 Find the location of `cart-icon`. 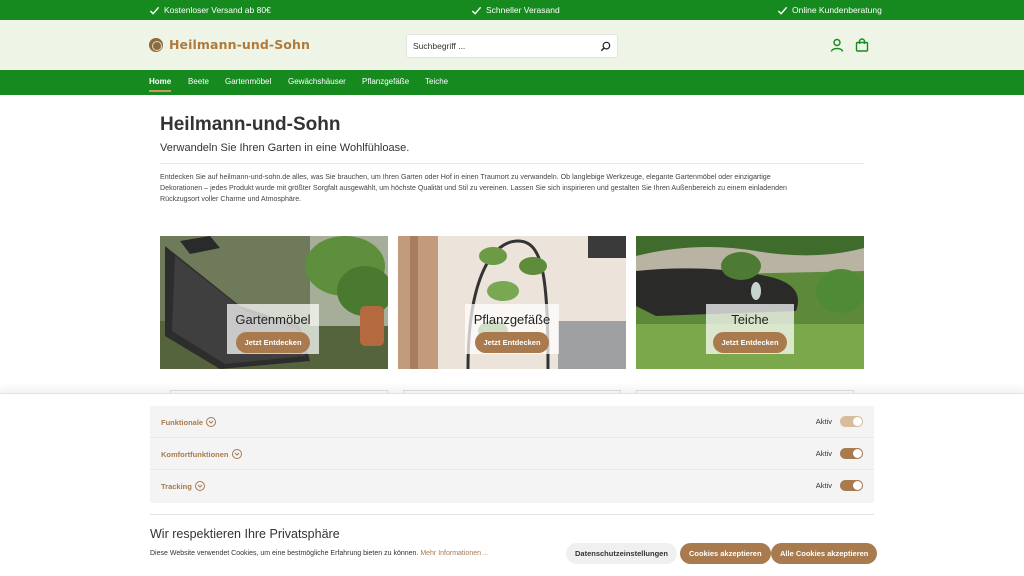

cart-icon is located at coordinates (862, 45).